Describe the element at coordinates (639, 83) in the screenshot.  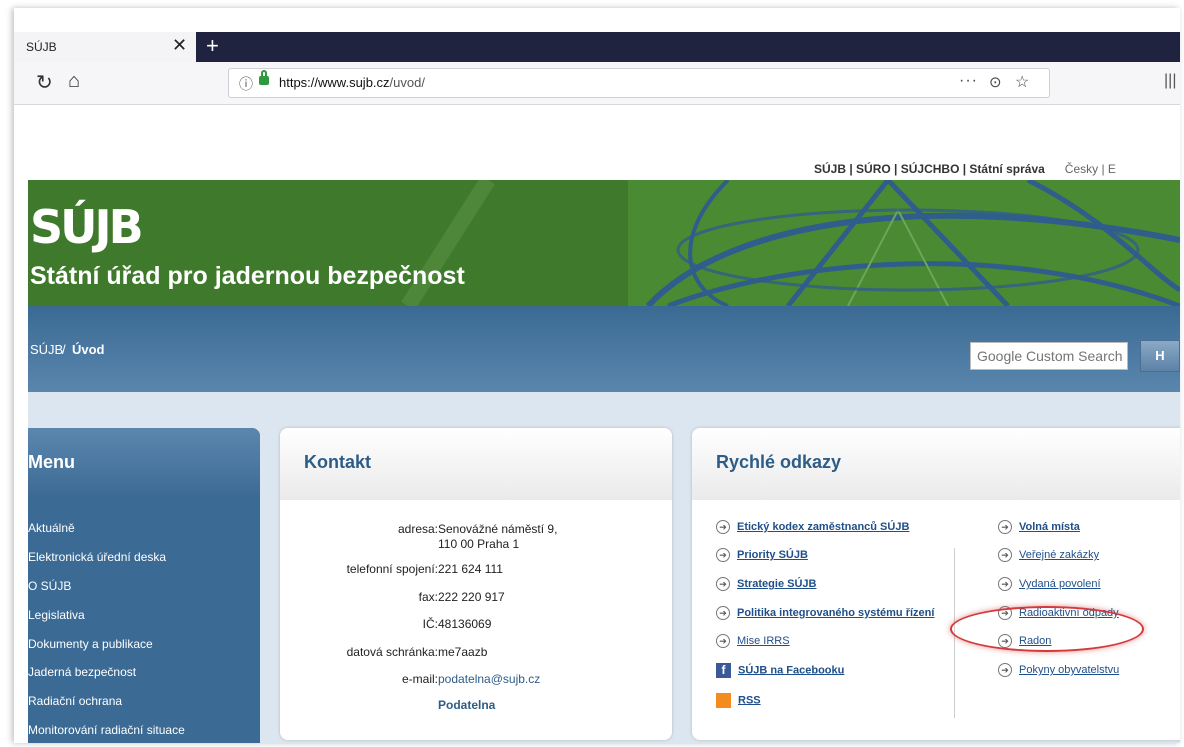
I see `url-bar: ⓘ https://www.sujb.cz/uvod/ ··· ⊙ ☆` at that location.